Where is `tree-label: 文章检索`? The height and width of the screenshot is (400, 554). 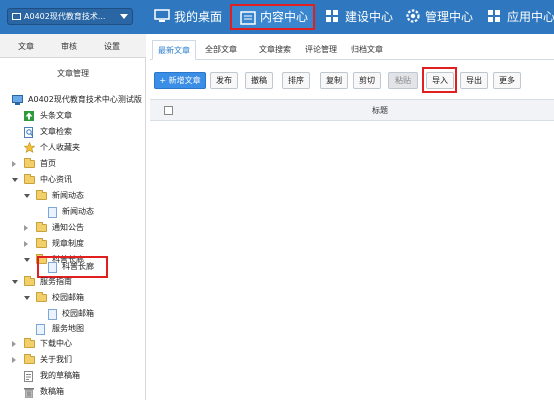 tree-label: 文章检索 is located at coordinates (56, 131).